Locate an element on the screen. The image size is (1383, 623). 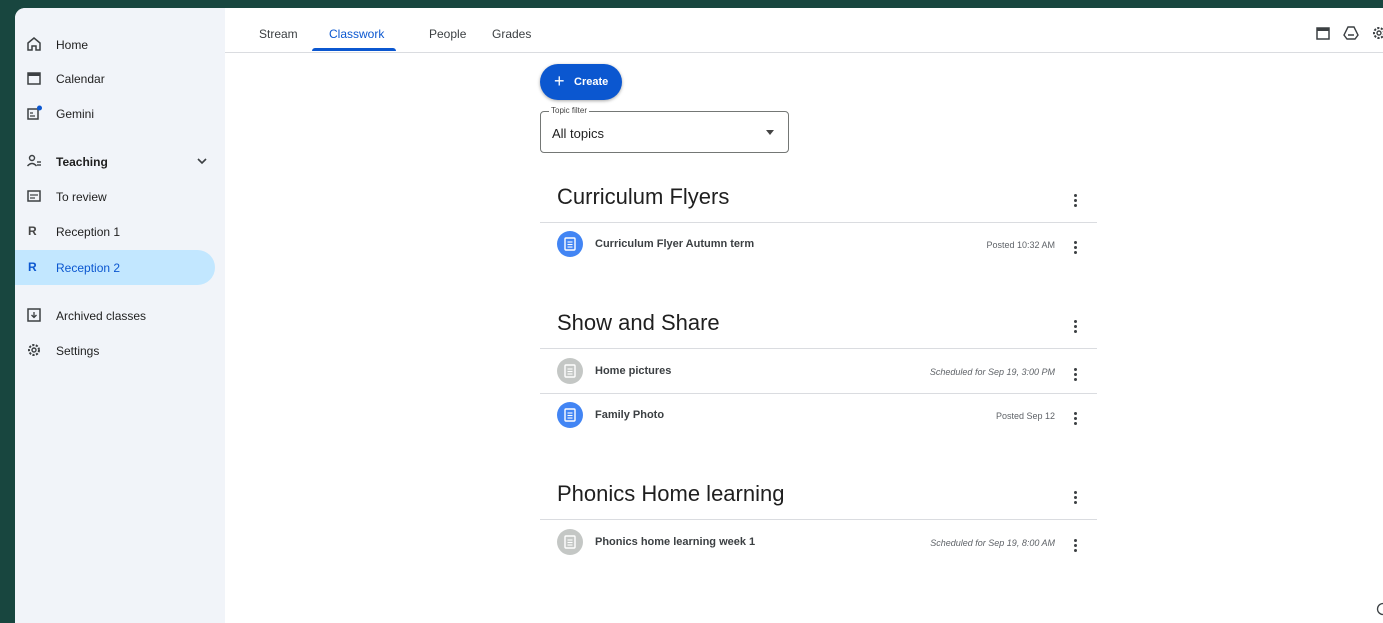
dropdown-arrow-icon is located at coordinates (770, 132).